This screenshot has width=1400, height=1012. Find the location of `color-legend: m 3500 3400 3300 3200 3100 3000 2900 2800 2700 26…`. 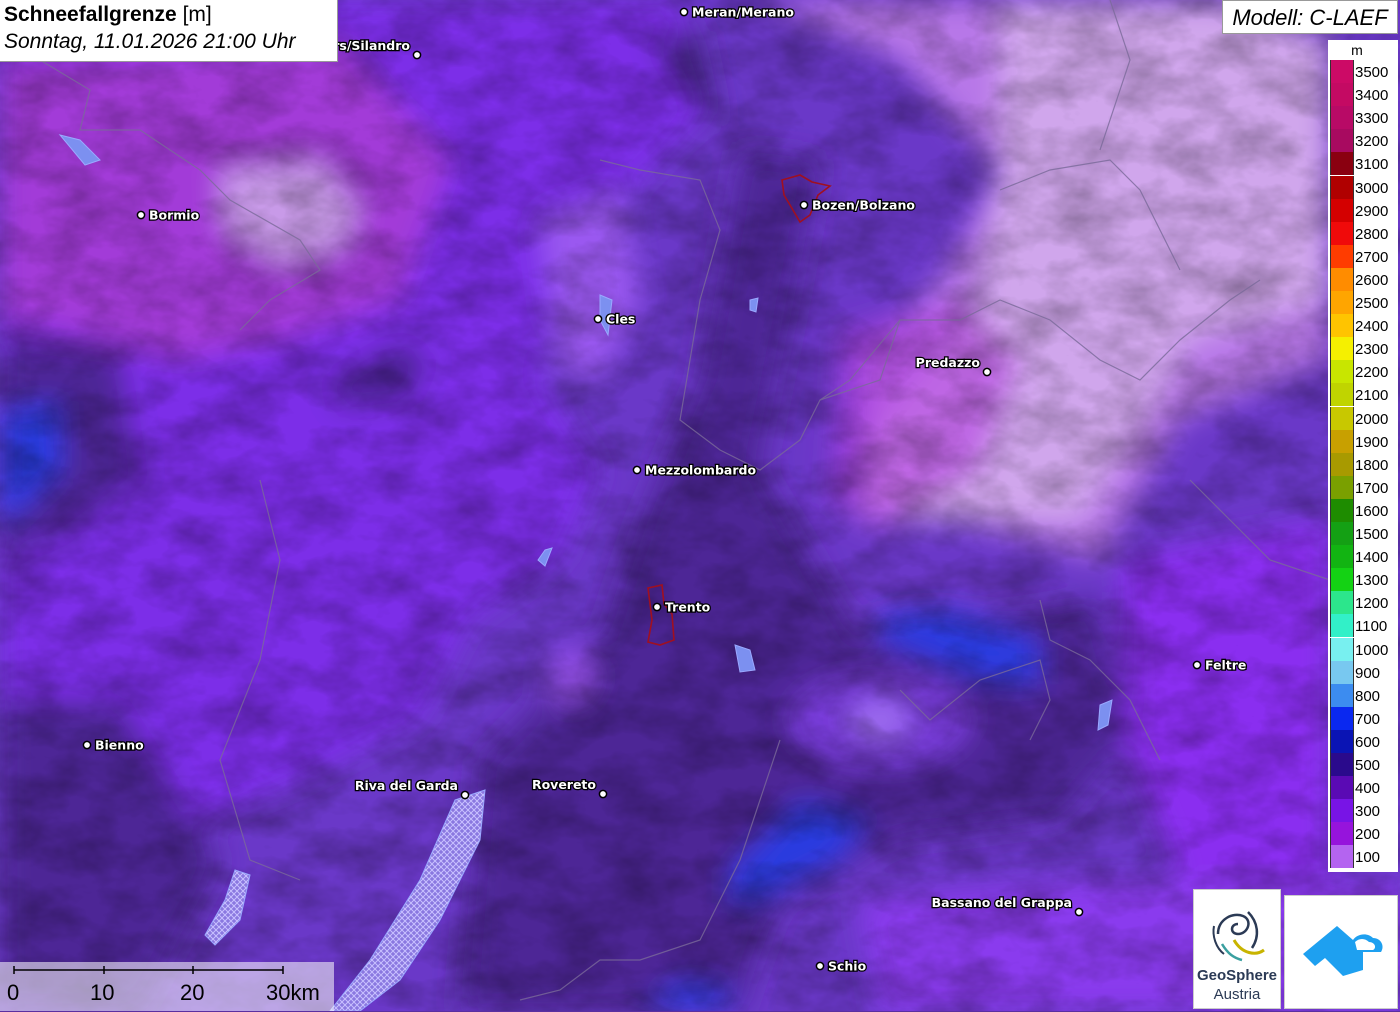

color-legend: m 3500 3400 3300 3200 3100 3000 2900 2800 2700 26… is located at coordinates (1363, 456).